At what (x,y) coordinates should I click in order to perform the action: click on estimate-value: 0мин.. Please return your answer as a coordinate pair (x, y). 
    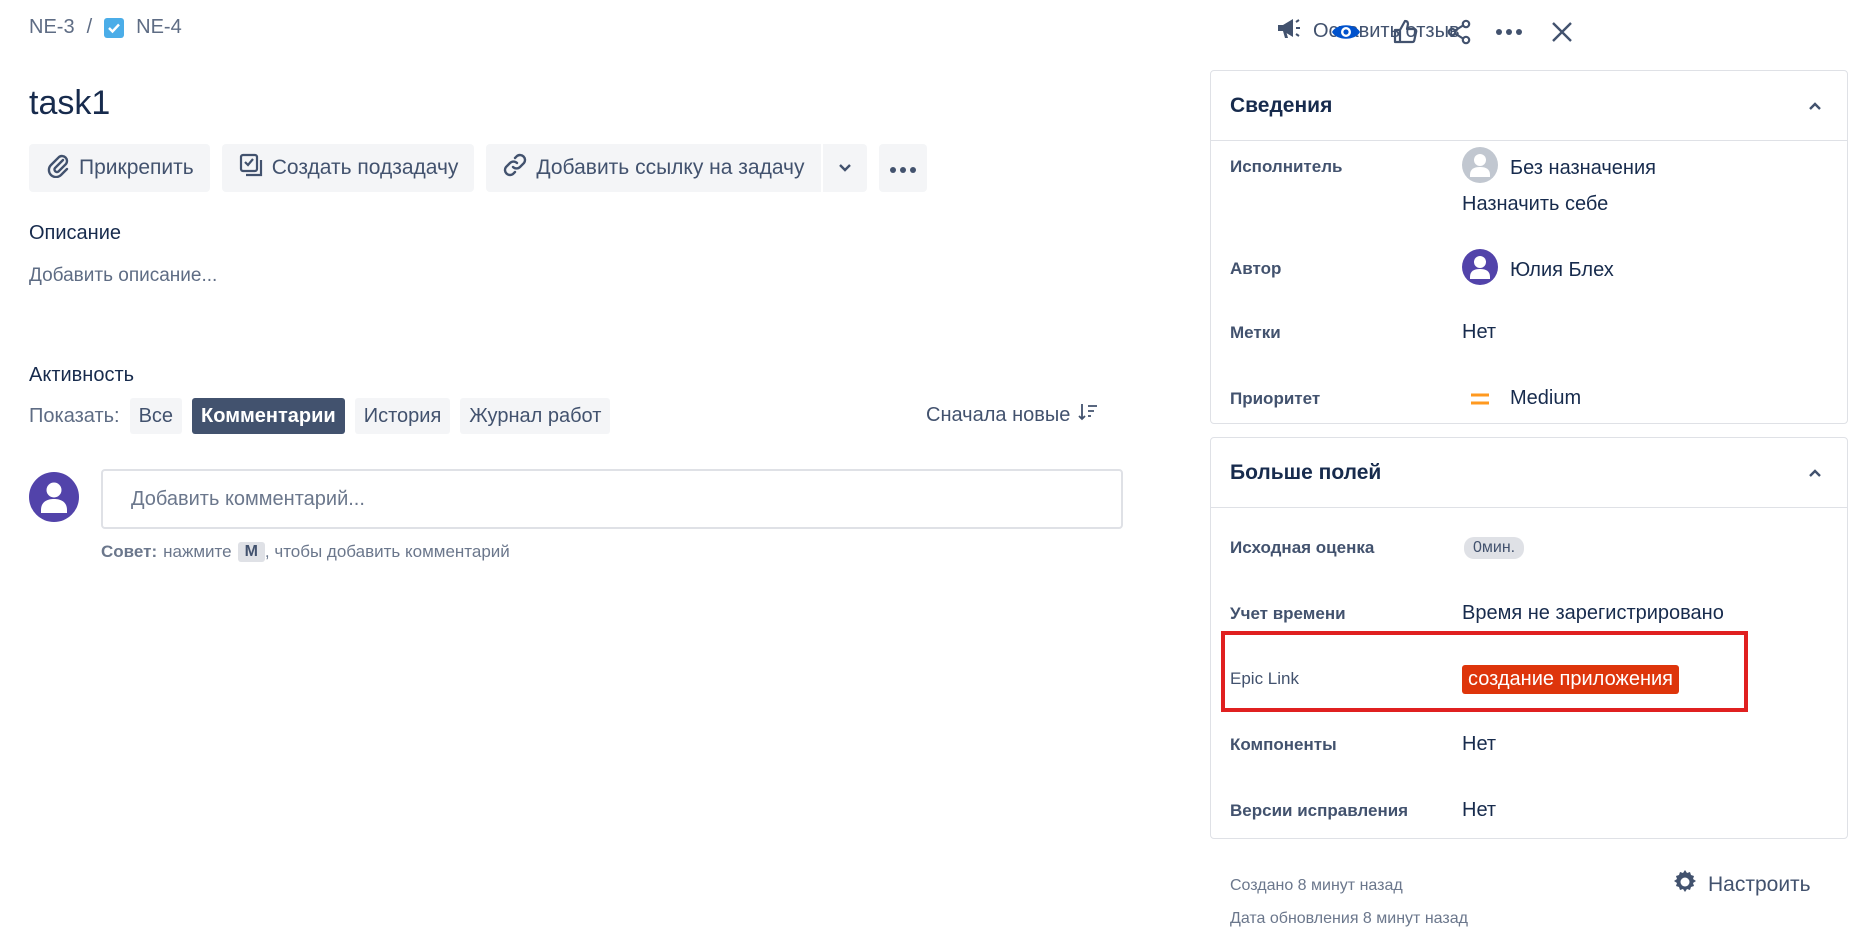
    Looking at the image, I should click on (1494, 548).